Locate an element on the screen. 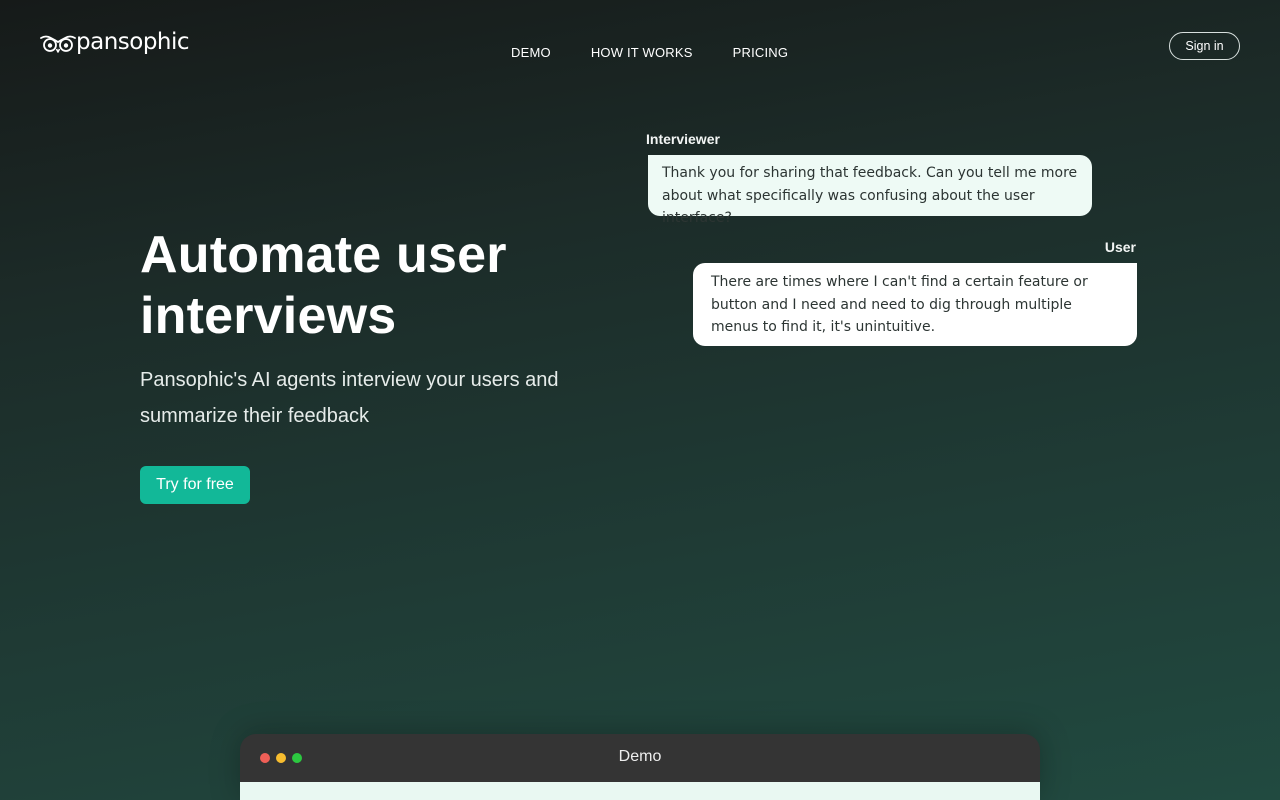  demo-window-content is located at coordinates (640, 791).